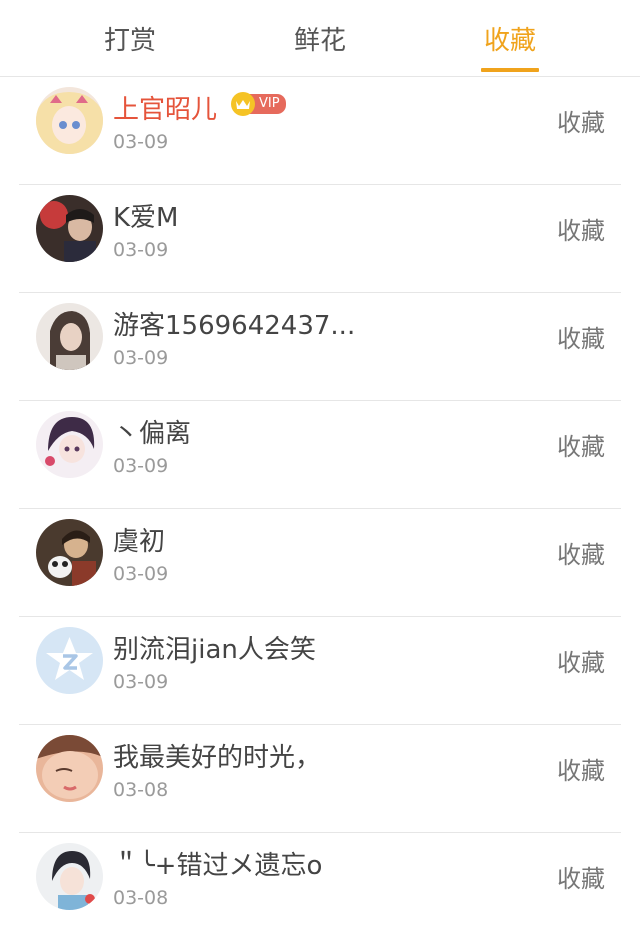  I want to click on tab-reward: 打赏, so click(130, 38).